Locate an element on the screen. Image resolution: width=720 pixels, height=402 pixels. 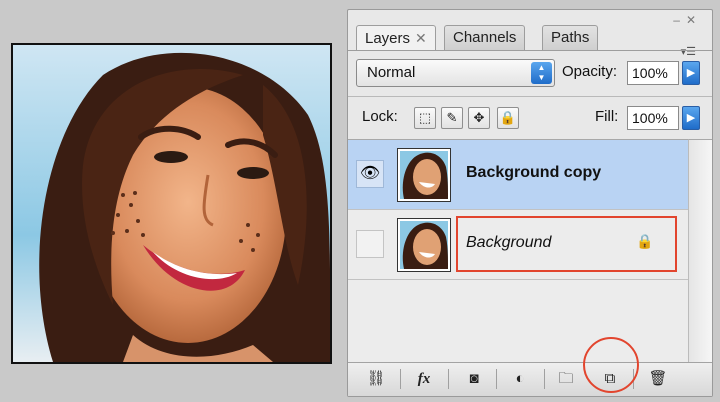
lock-transparency-icon: ⬚ is located at coordinates (425, 118).